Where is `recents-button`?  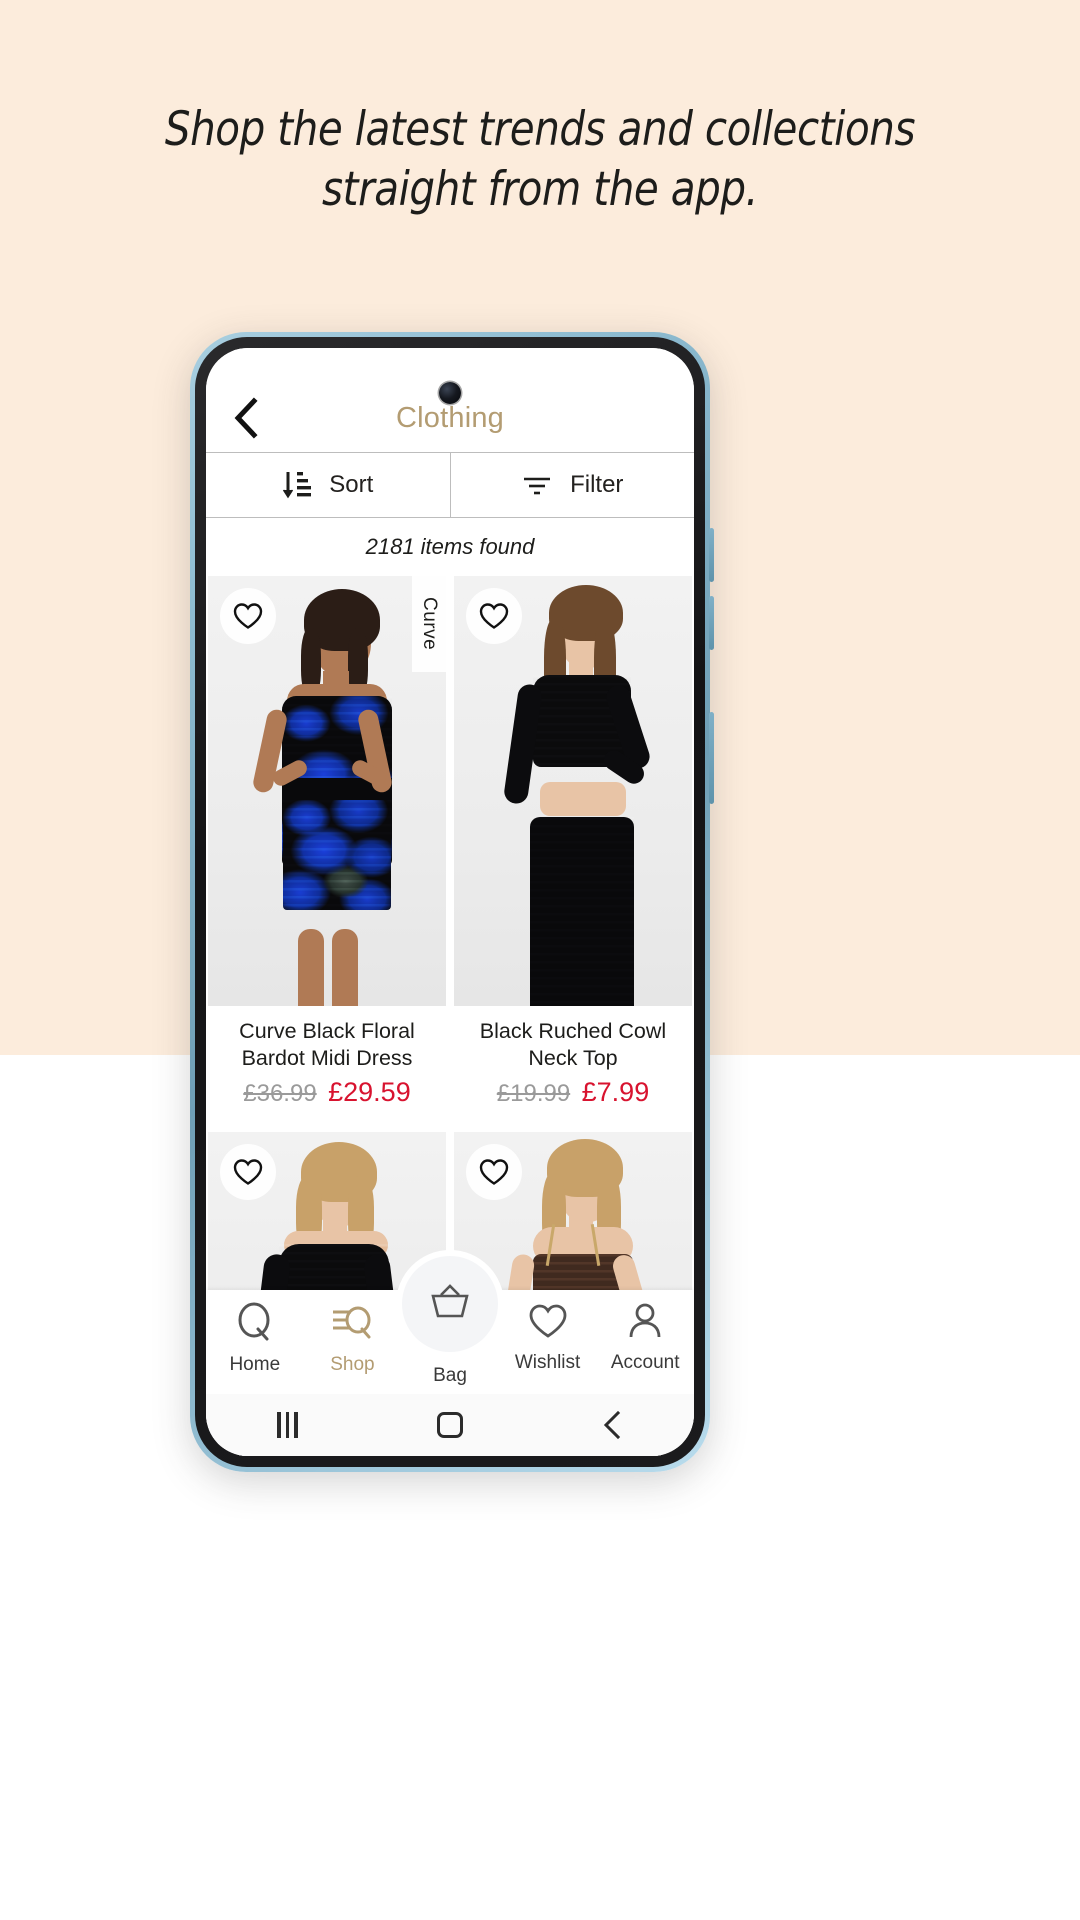
recents-button is located at coordinates (287, 1425).